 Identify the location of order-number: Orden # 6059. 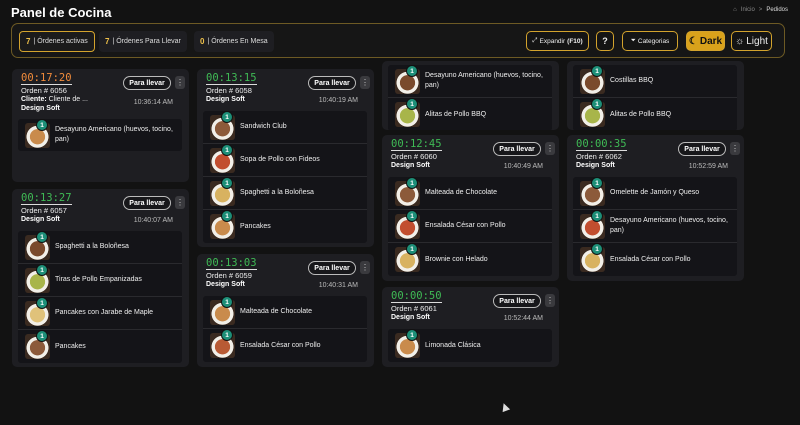
(229, 275).